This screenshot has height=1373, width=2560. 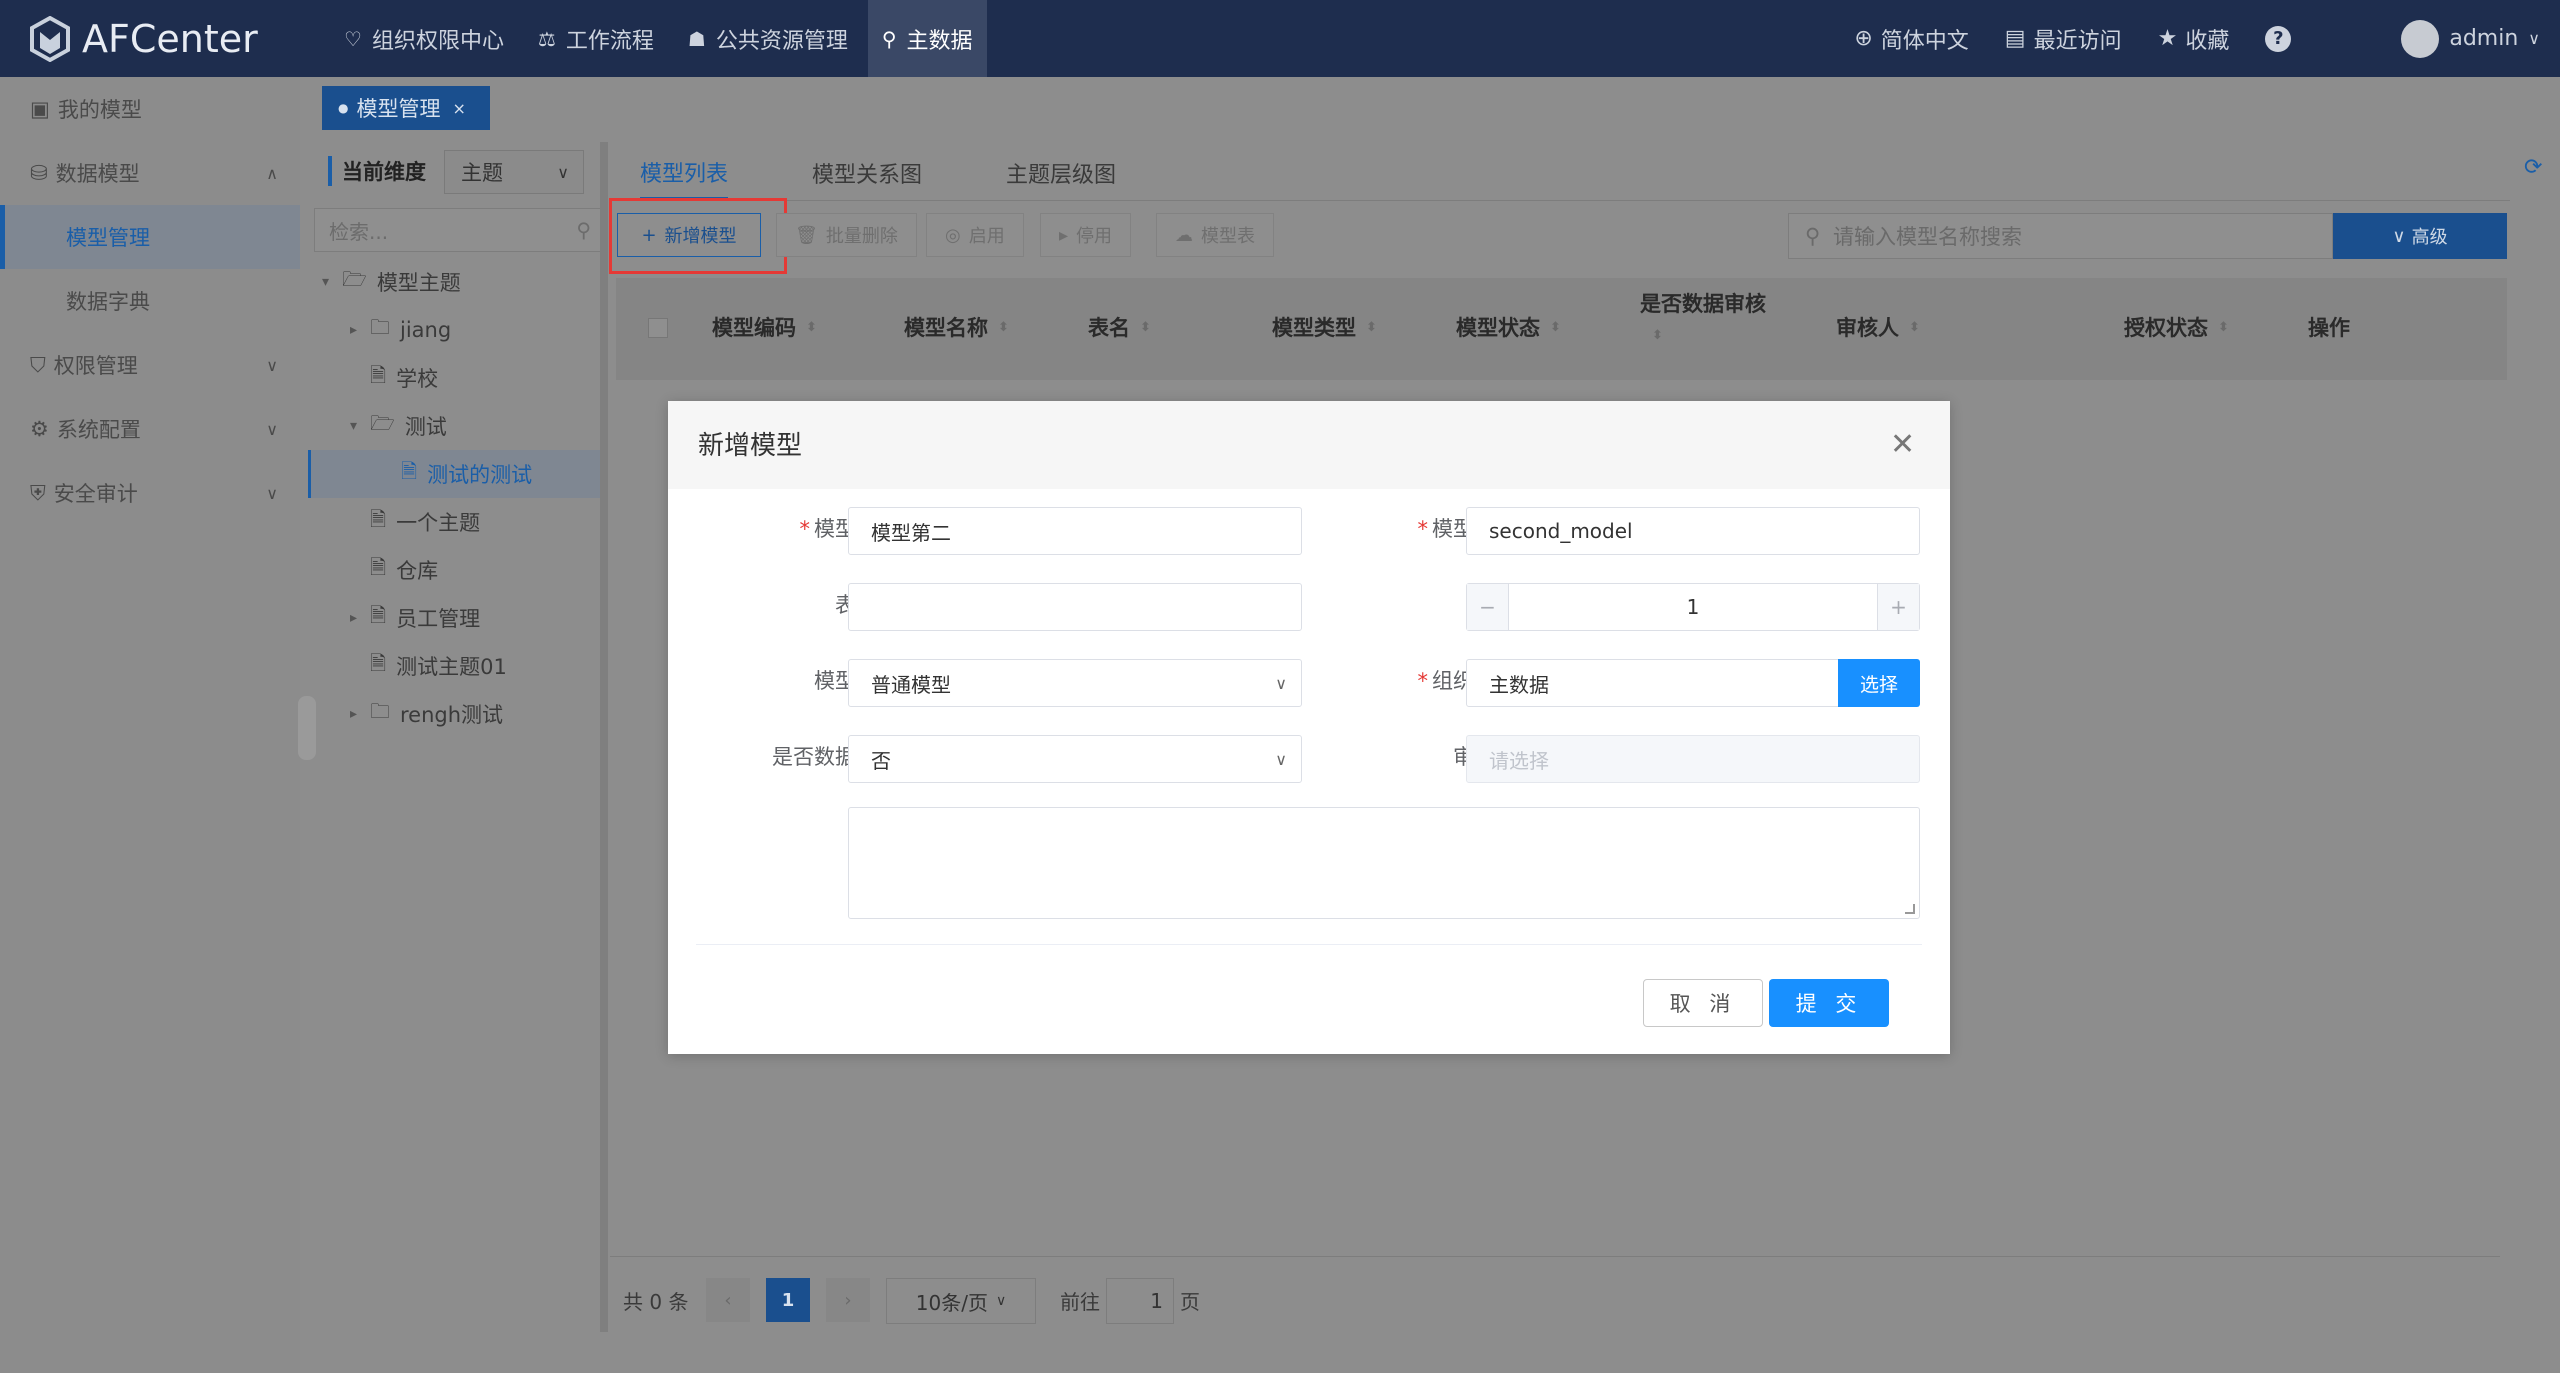 I want to click on tab-model-relation: 模型关系图, so click(x=867, y=173).